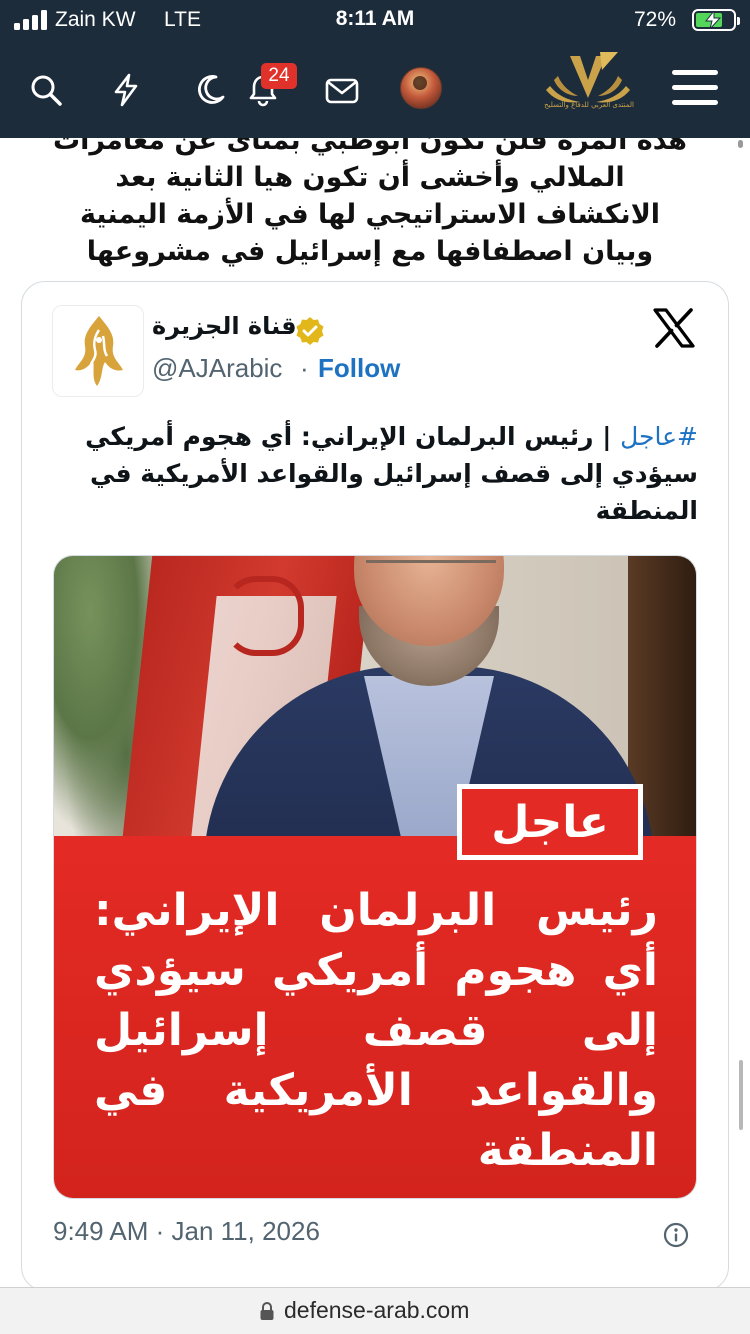 The width and height of the screenshot is (750, 1334). What do you see at coordinates (217, 368) in the screenshot?
I see `tweet-author-handle: @AJArabic` at bounding box center [217, 368].